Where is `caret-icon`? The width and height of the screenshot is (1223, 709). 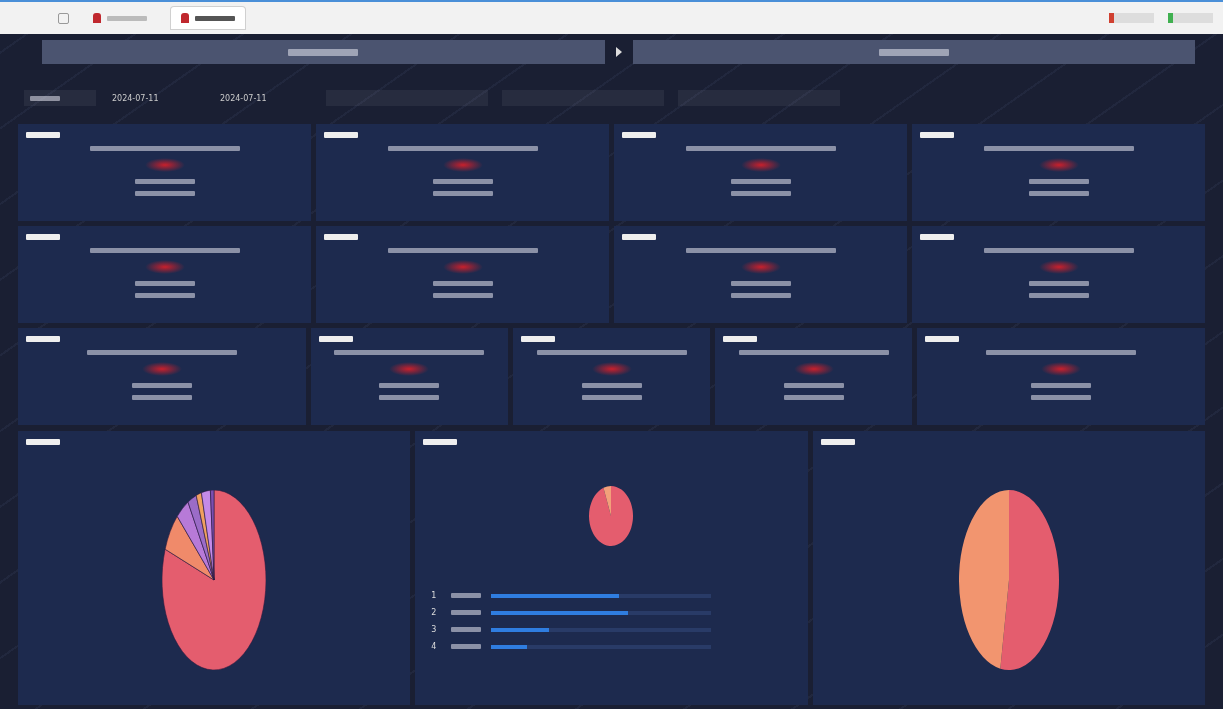 caret-icon is located at coordinates (618, 52).